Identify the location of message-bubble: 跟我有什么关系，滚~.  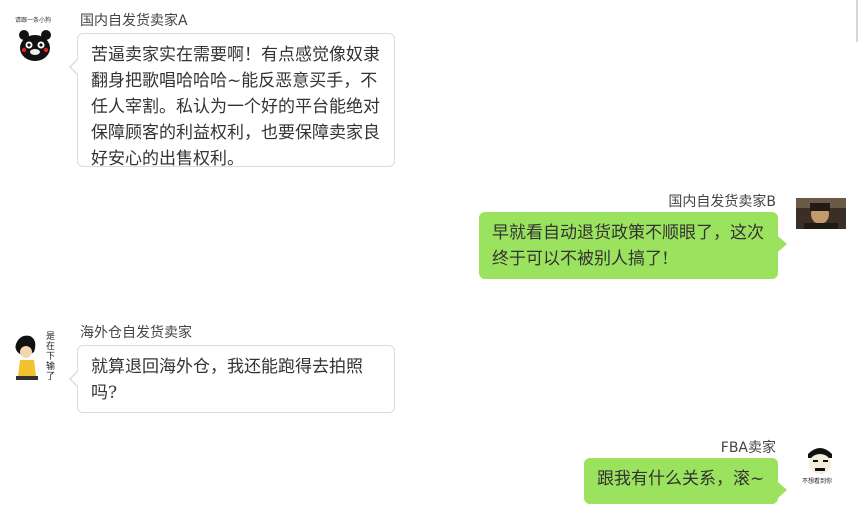
(685, 481).